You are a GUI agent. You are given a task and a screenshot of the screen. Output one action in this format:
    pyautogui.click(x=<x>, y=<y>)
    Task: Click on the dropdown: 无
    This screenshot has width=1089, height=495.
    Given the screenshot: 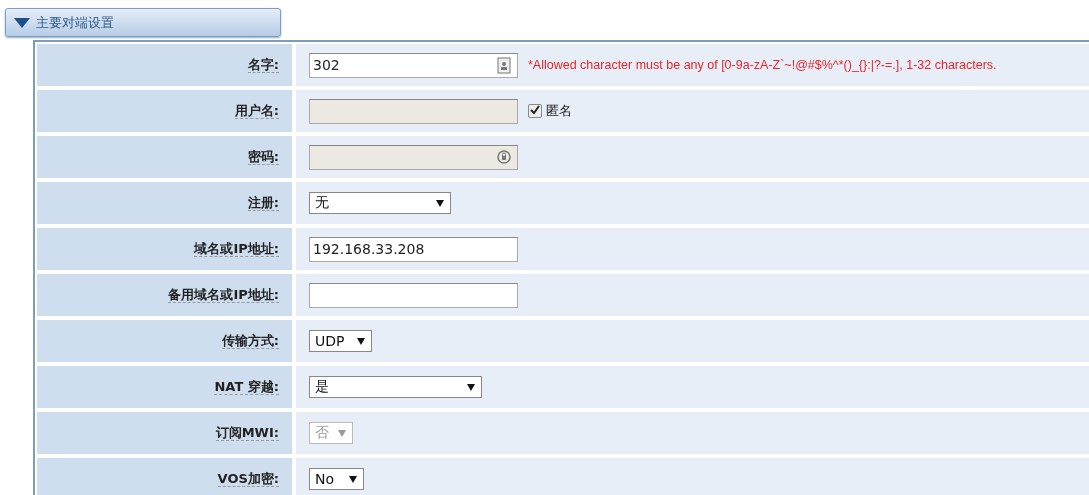 What is the action you would take?
    pyautogui.click(x=380, y=203)
    